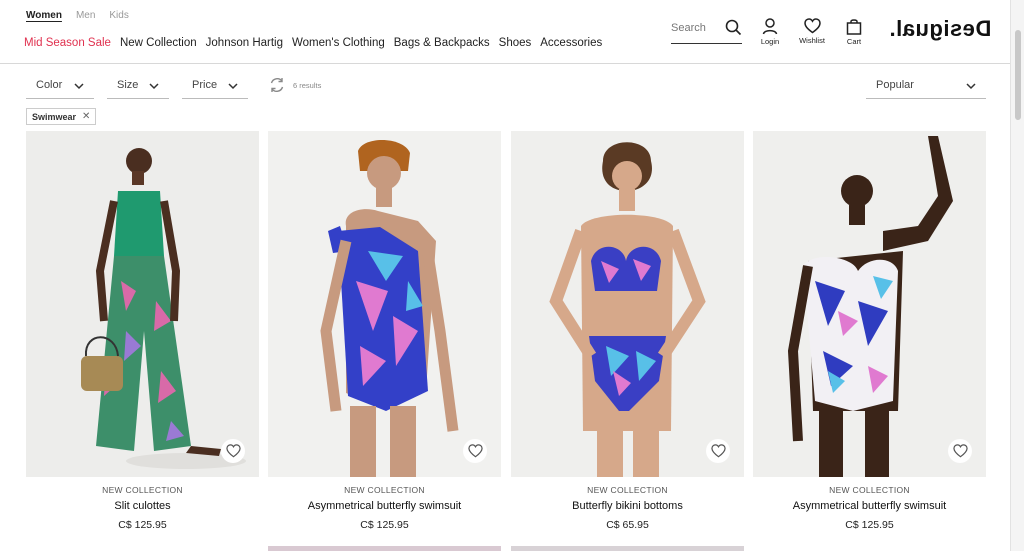  I want to click on tab-kids: Kids, so click(118, 15).